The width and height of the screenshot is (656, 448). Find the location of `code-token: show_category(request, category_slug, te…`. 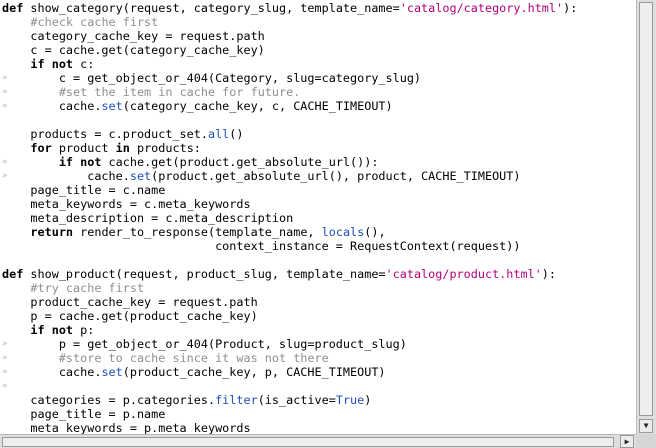

code-token: show_category(request, category_slug, te… is located at coordinates (211, 8).